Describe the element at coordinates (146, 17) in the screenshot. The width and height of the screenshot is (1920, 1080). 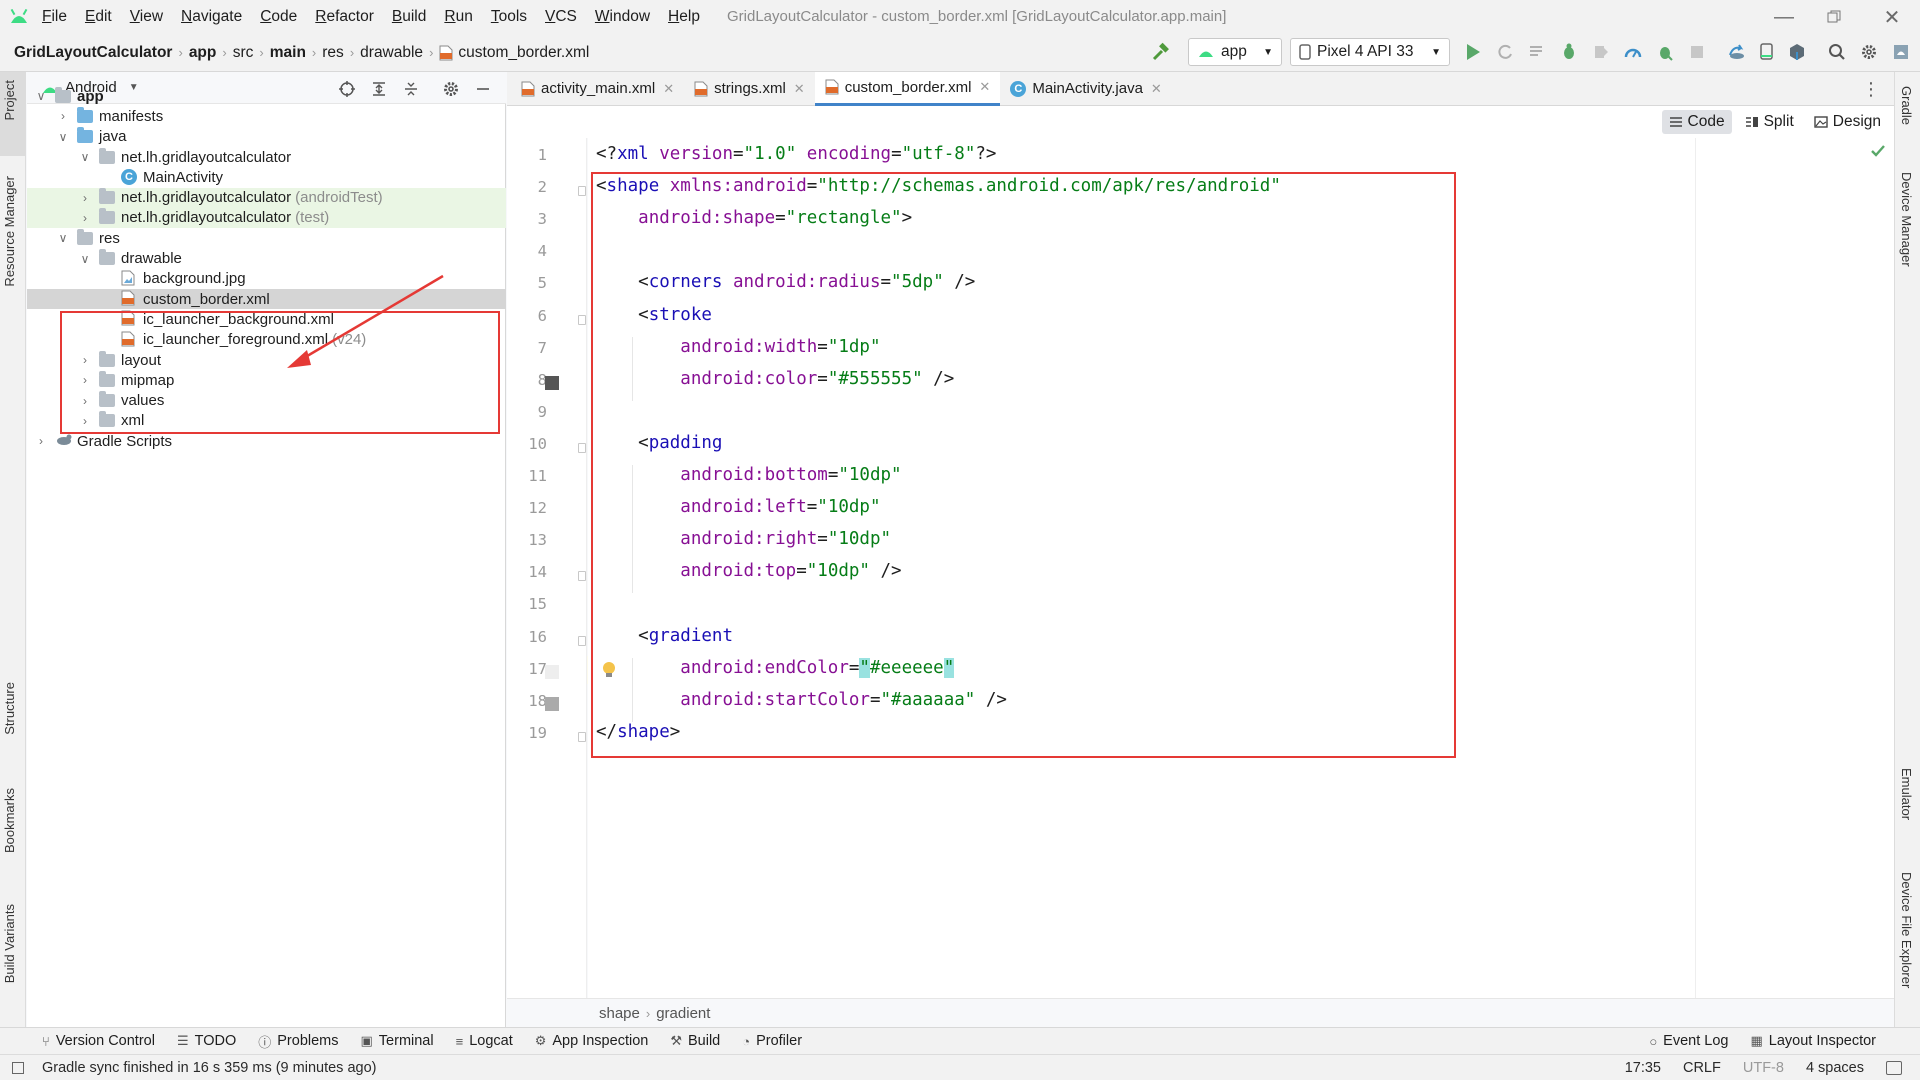
I see `menu-view: View` at that location.